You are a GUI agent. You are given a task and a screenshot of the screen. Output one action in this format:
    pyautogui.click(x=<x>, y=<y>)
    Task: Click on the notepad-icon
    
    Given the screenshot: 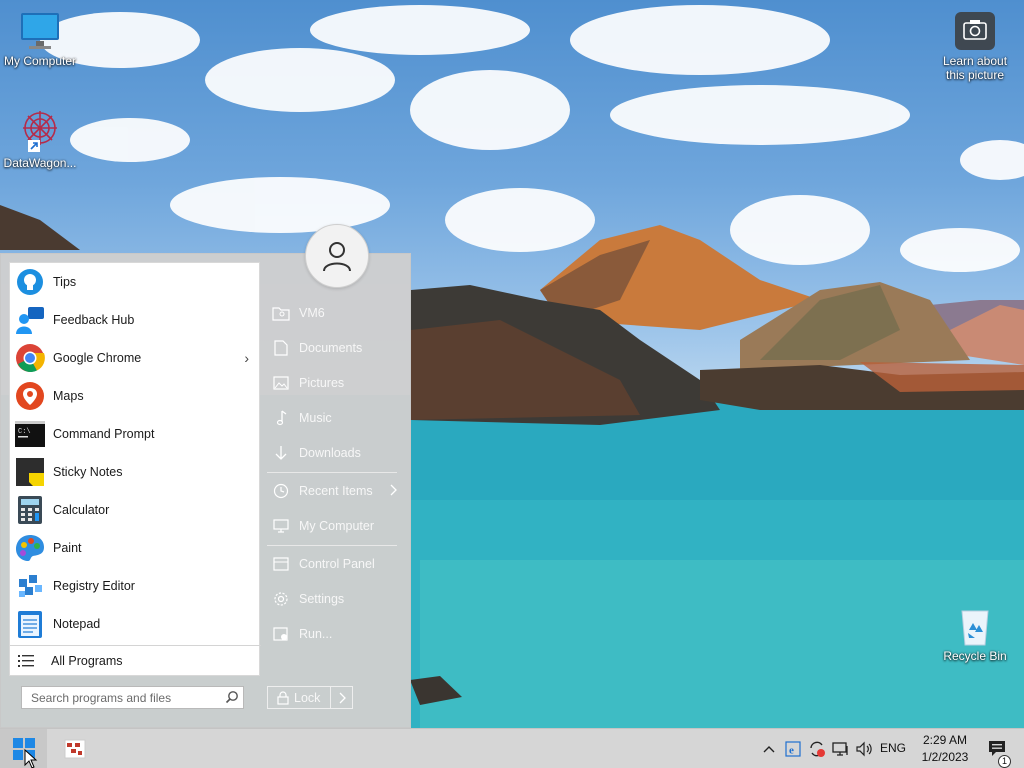 What is the action you would take?
    pyautogui.click(x=30, y=624)
    